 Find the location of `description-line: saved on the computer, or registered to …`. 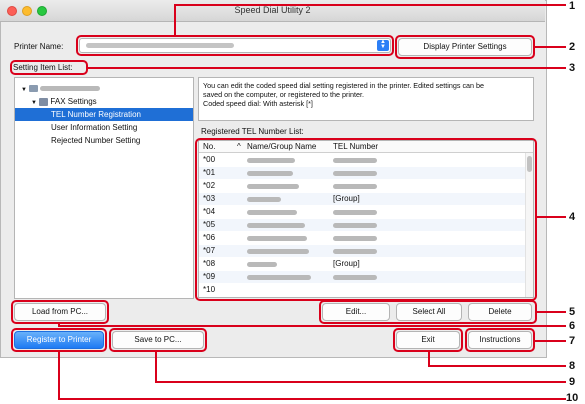

description-line: saved on the computer, or registered to … is located at coordinates (284, 94).